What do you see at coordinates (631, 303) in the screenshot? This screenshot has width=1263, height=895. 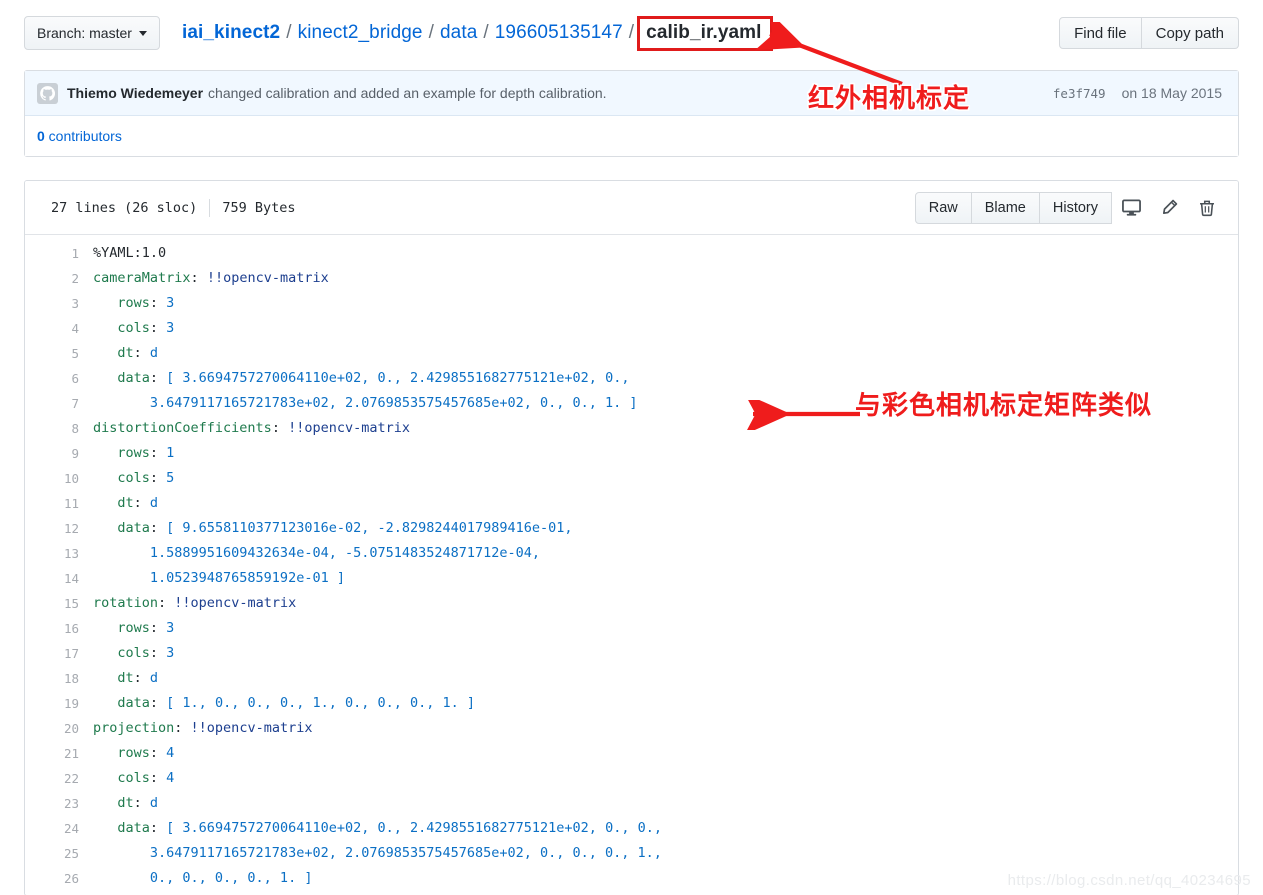 I see `code-line: 3 rows: 3` at bounding box center [631, 303].